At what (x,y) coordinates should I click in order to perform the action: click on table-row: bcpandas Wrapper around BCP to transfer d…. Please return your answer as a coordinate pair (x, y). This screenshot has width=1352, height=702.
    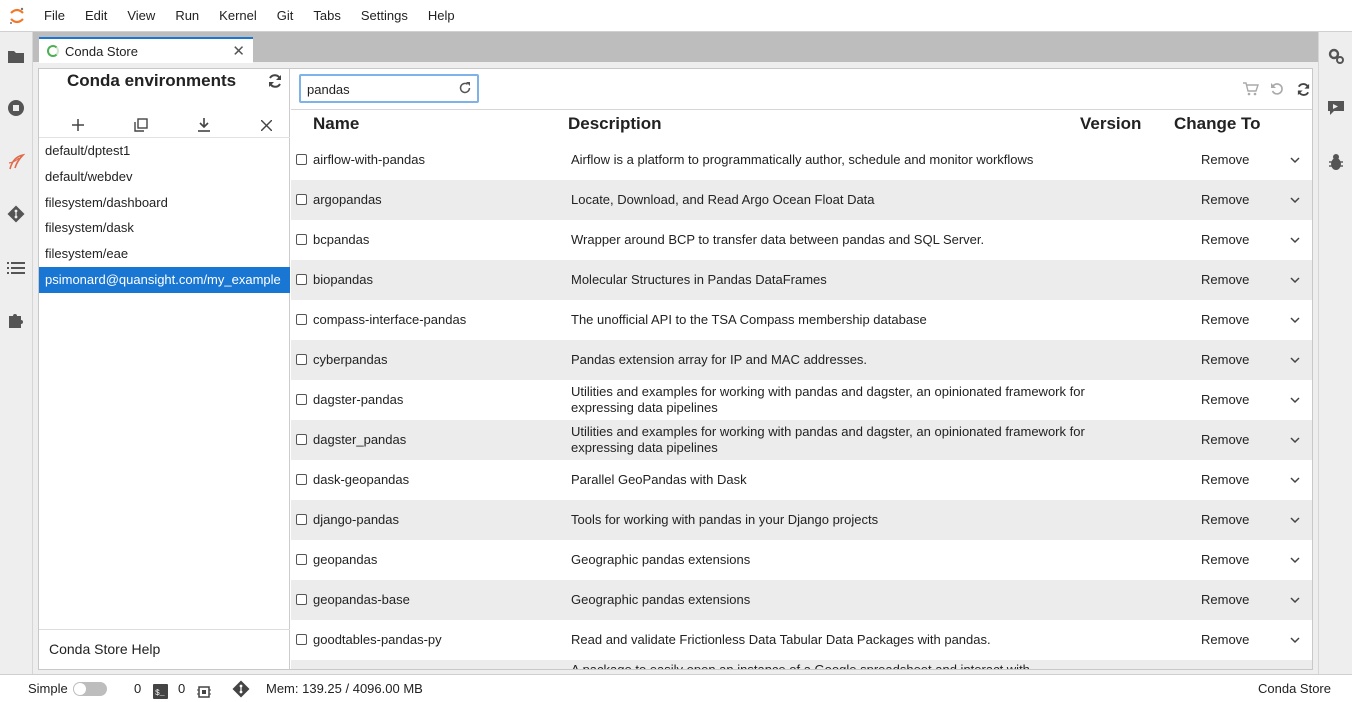
    Looking at the image, I should click on (801, 240).